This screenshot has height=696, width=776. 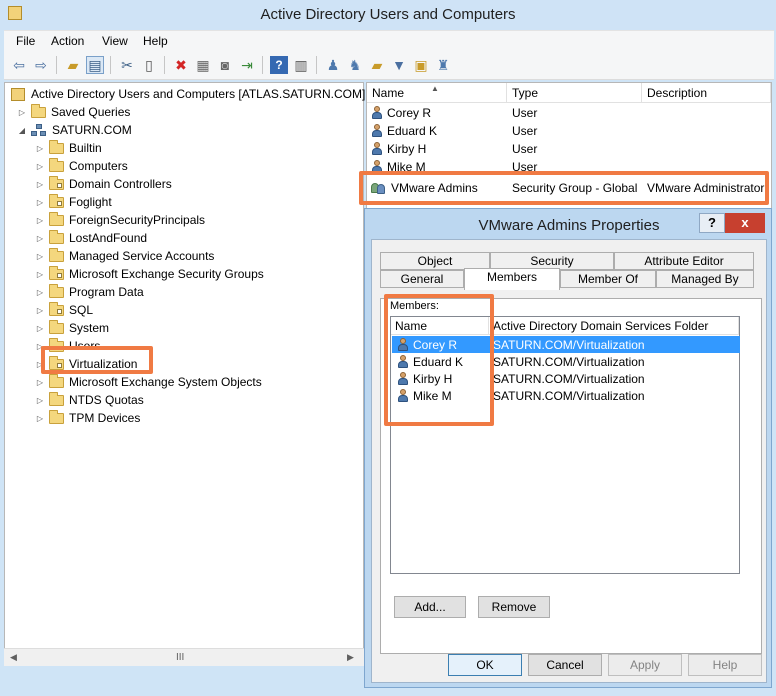 I want to click on highlight-members, so click(x=439, y=360).